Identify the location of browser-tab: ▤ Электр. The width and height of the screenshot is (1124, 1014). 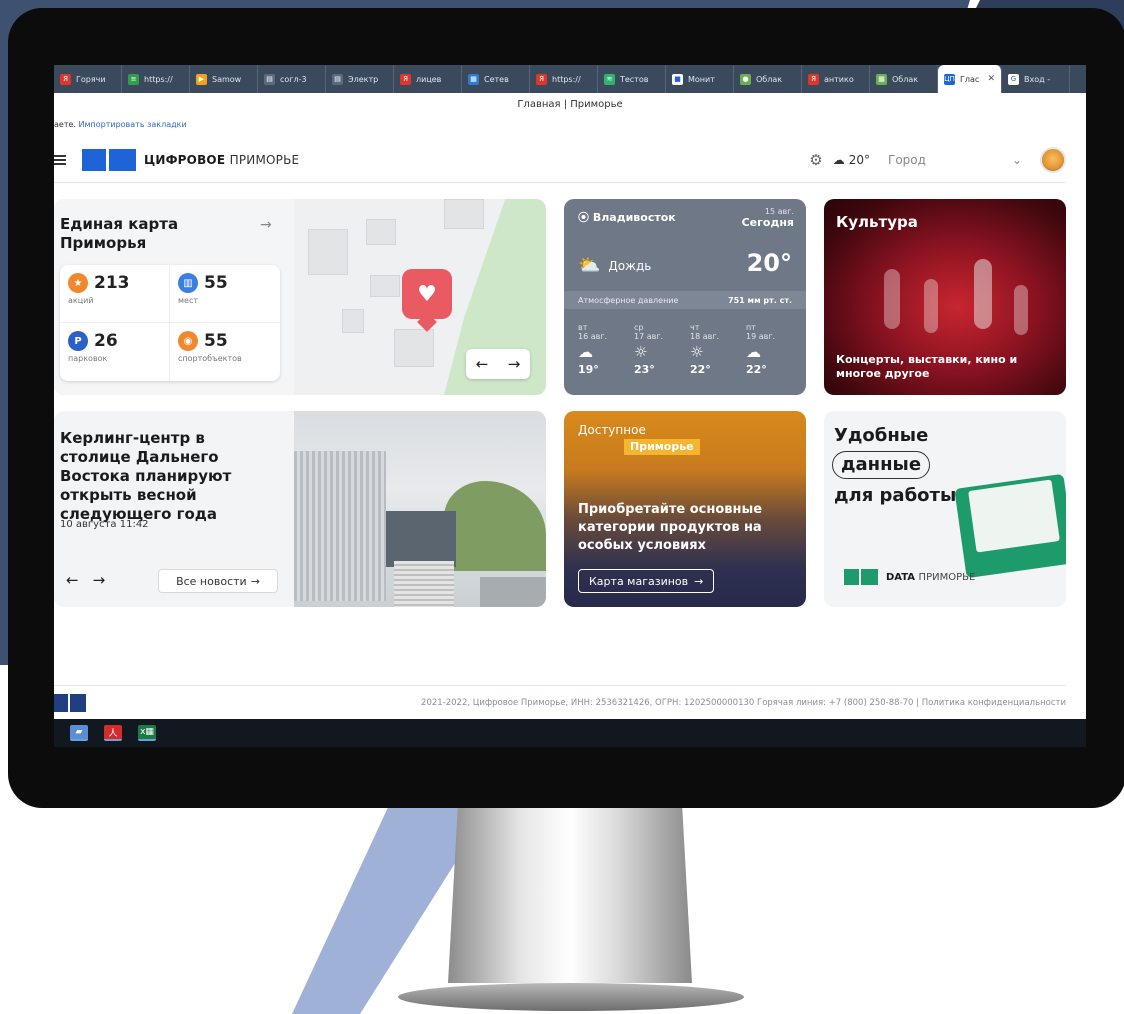
(360, 79).